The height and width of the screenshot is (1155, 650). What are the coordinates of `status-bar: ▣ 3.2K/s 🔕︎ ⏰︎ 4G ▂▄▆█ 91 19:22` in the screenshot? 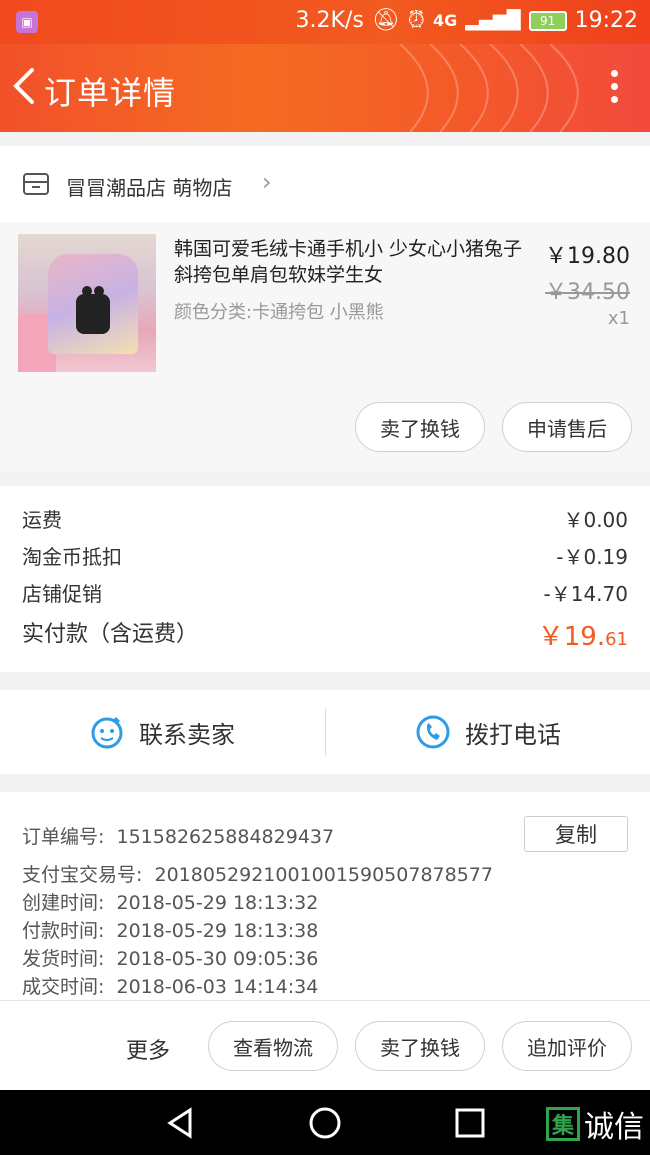 It's located at (325, 22).